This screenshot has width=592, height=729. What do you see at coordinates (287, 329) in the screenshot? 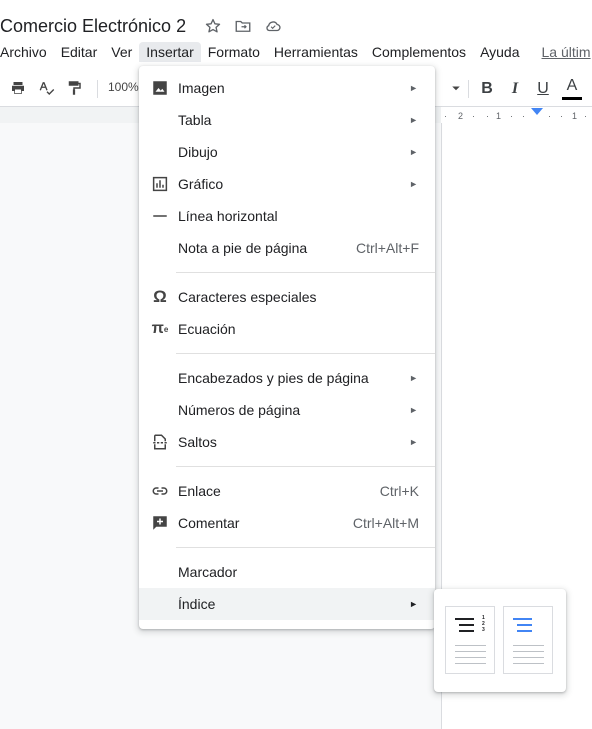
I see `menu-item-ecuacion: πe Ecuación` at bounding box center [287, 329].